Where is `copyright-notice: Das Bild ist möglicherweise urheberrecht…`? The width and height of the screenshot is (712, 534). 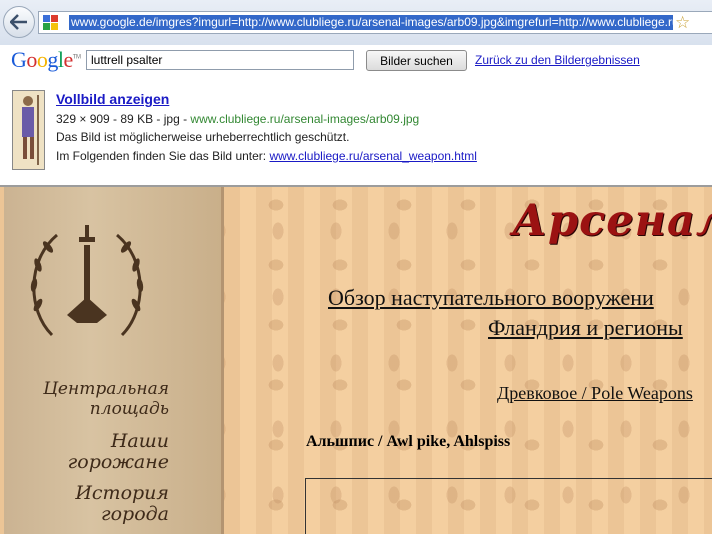 copyright-notice: Das Bild ist möglicherweise urheberrecht… is located at coordinates (203, 137).